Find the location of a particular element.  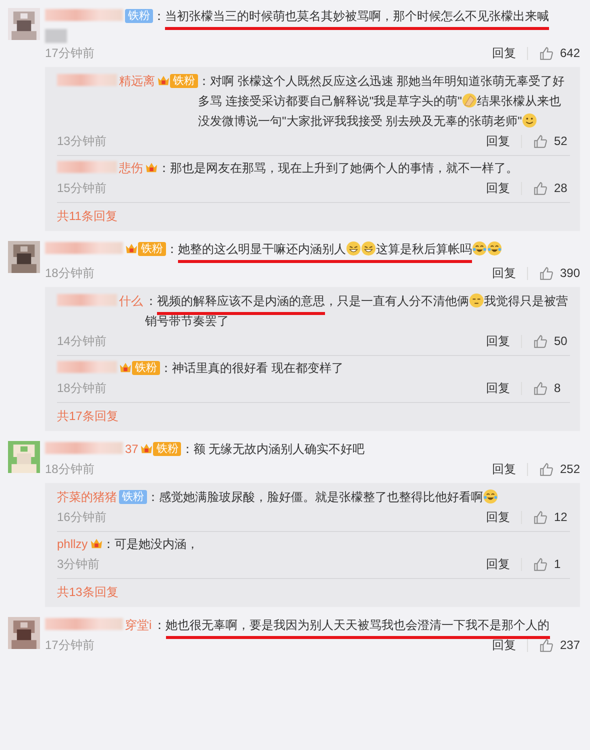

timestamp: 16分钟前 is located at coordinates (81, 517).